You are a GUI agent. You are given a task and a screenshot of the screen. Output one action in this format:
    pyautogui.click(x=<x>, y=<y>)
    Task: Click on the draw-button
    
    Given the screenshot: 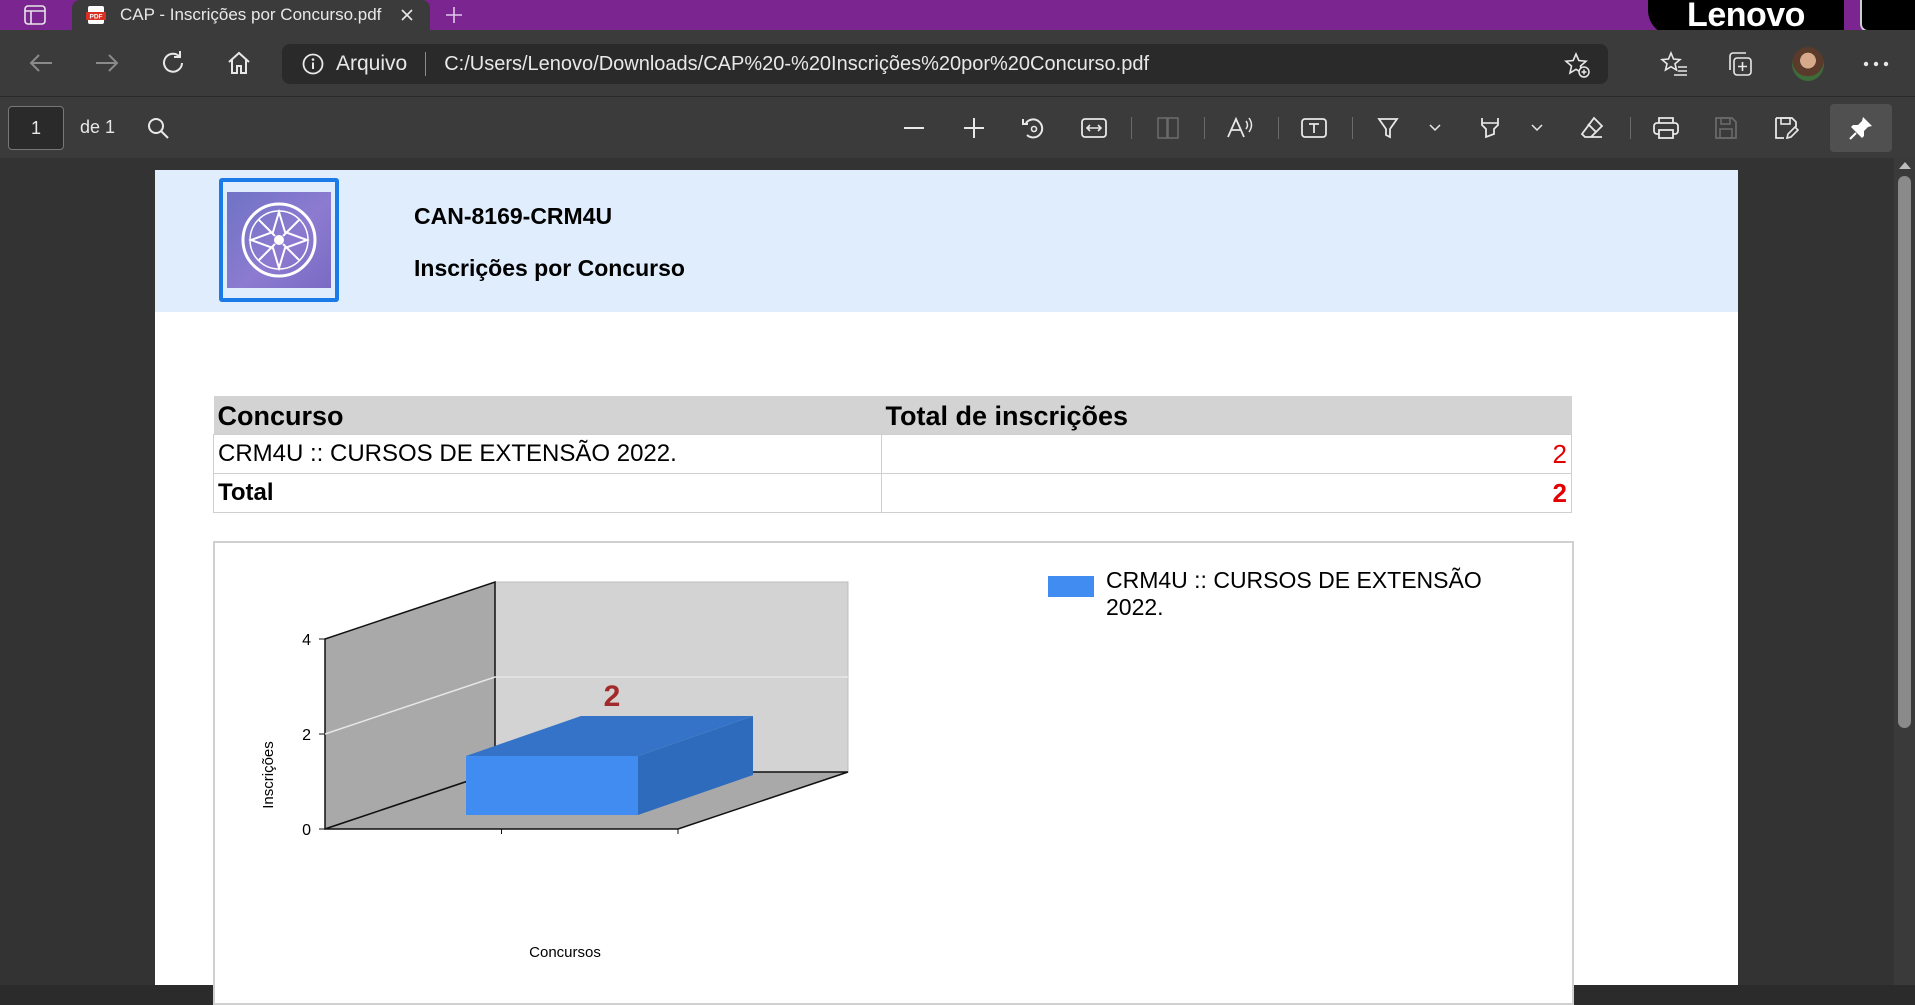 What is the action you would take?
    pyautogui.click(x=1388, y=128)
    